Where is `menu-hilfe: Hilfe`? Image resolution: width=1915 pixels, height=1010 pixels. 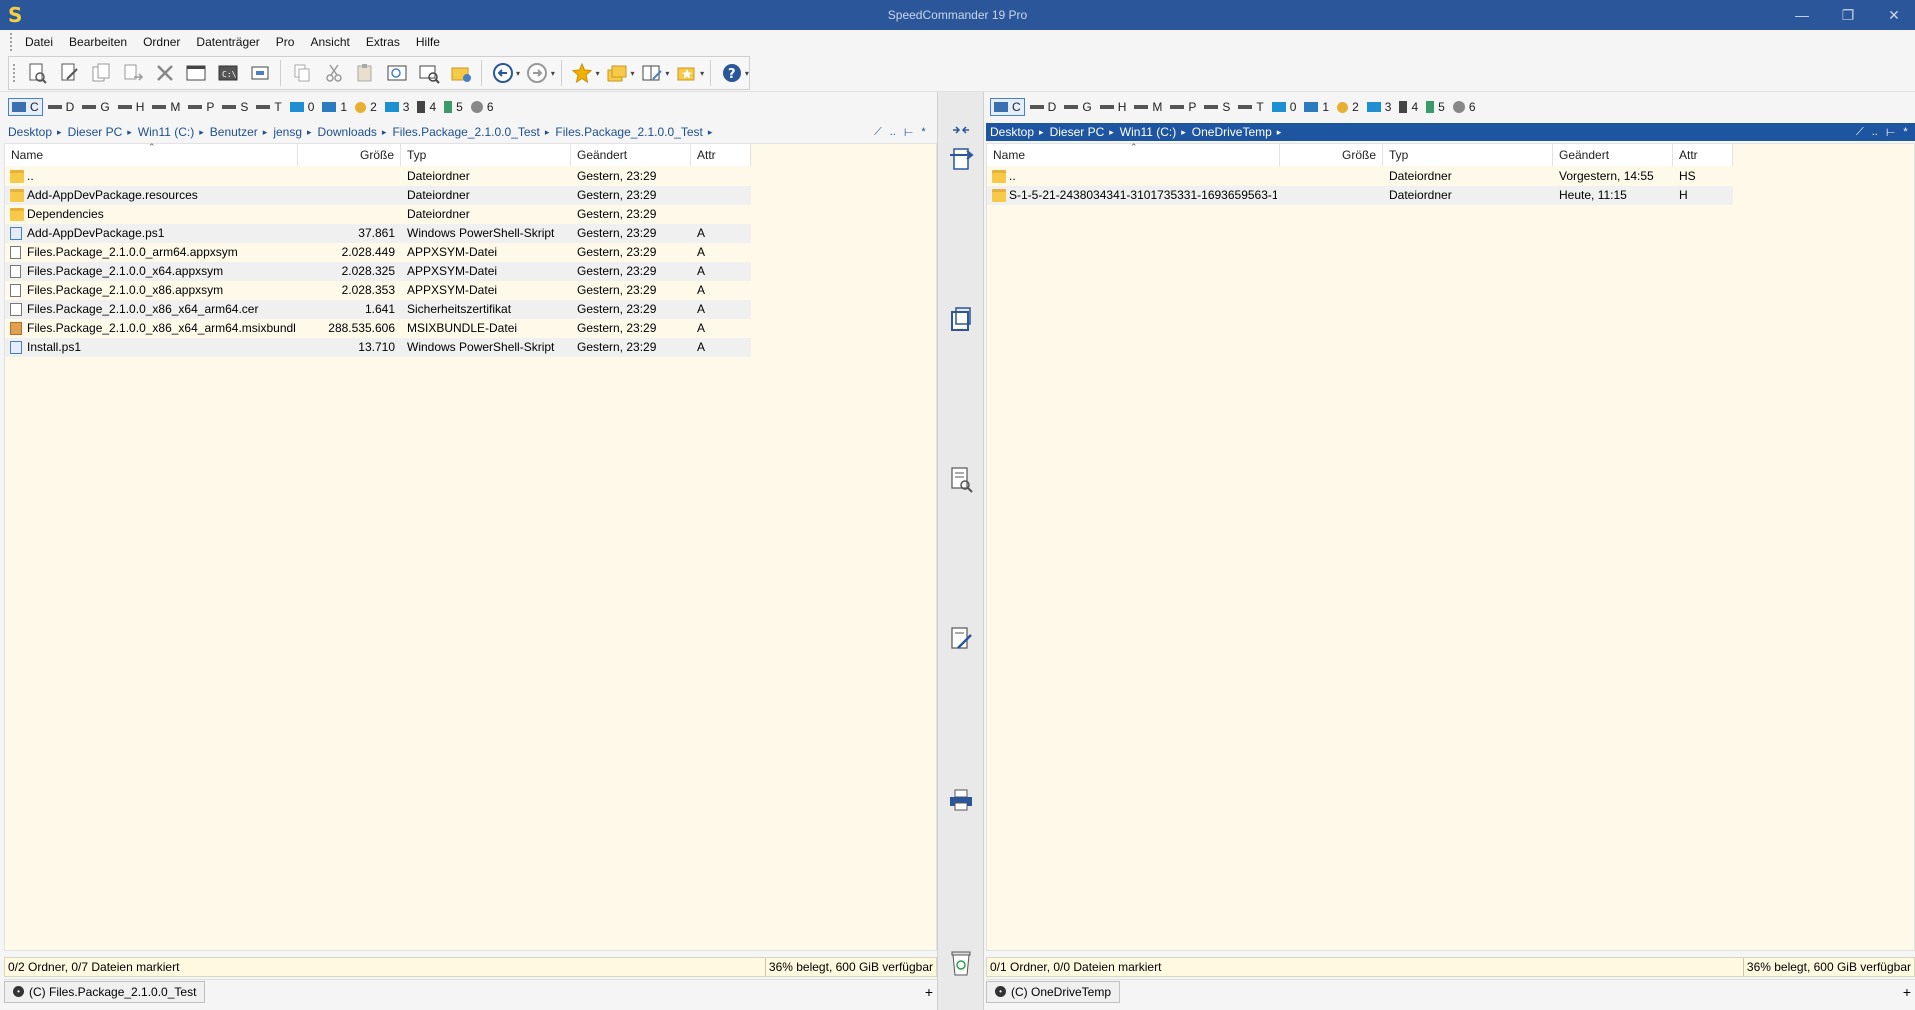 menu-hilfe: Hilfe is located at coordinates (428, 42).